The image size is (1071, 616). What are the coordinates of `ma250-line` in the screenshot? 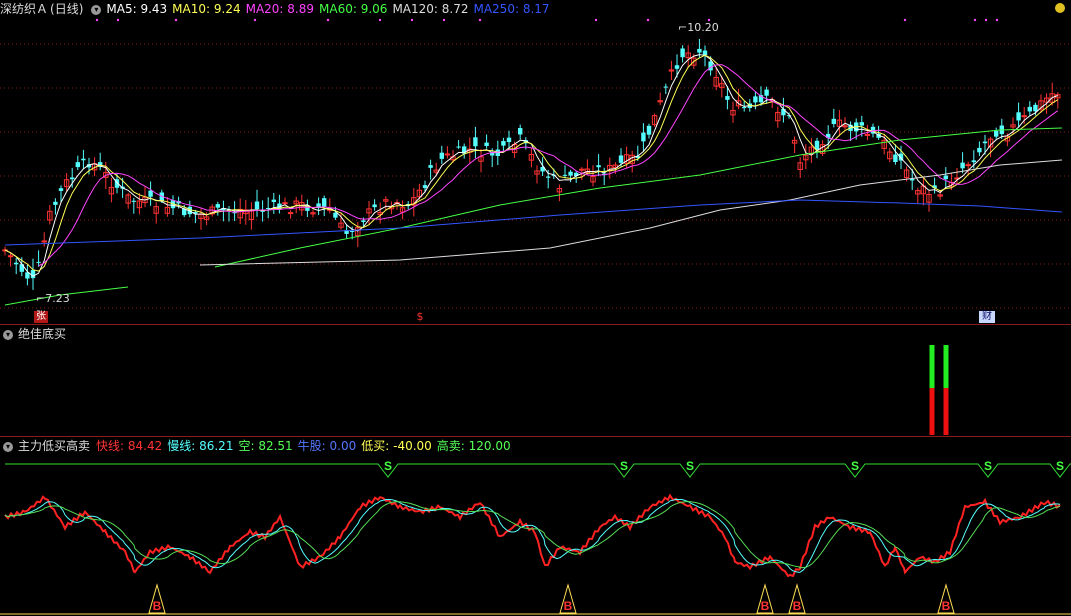 It's located at (533, 222).